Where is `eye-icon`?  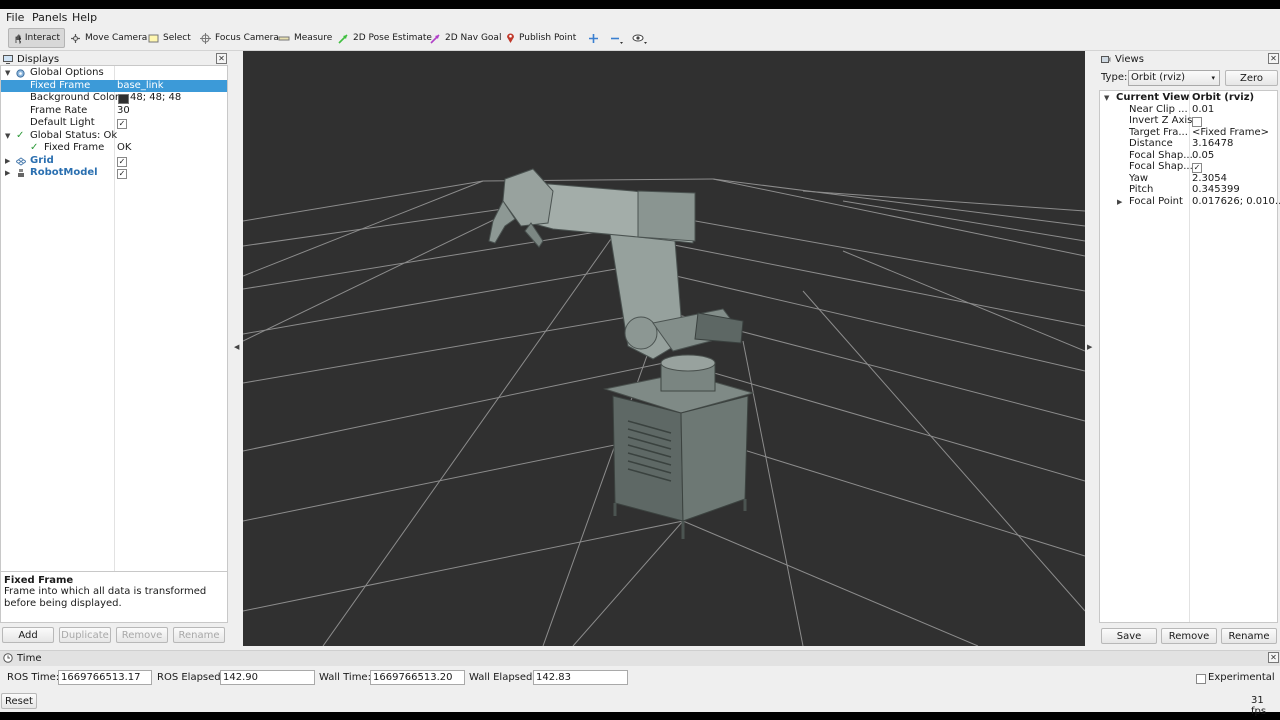 eye-icon is located at coordinates (639, 39).